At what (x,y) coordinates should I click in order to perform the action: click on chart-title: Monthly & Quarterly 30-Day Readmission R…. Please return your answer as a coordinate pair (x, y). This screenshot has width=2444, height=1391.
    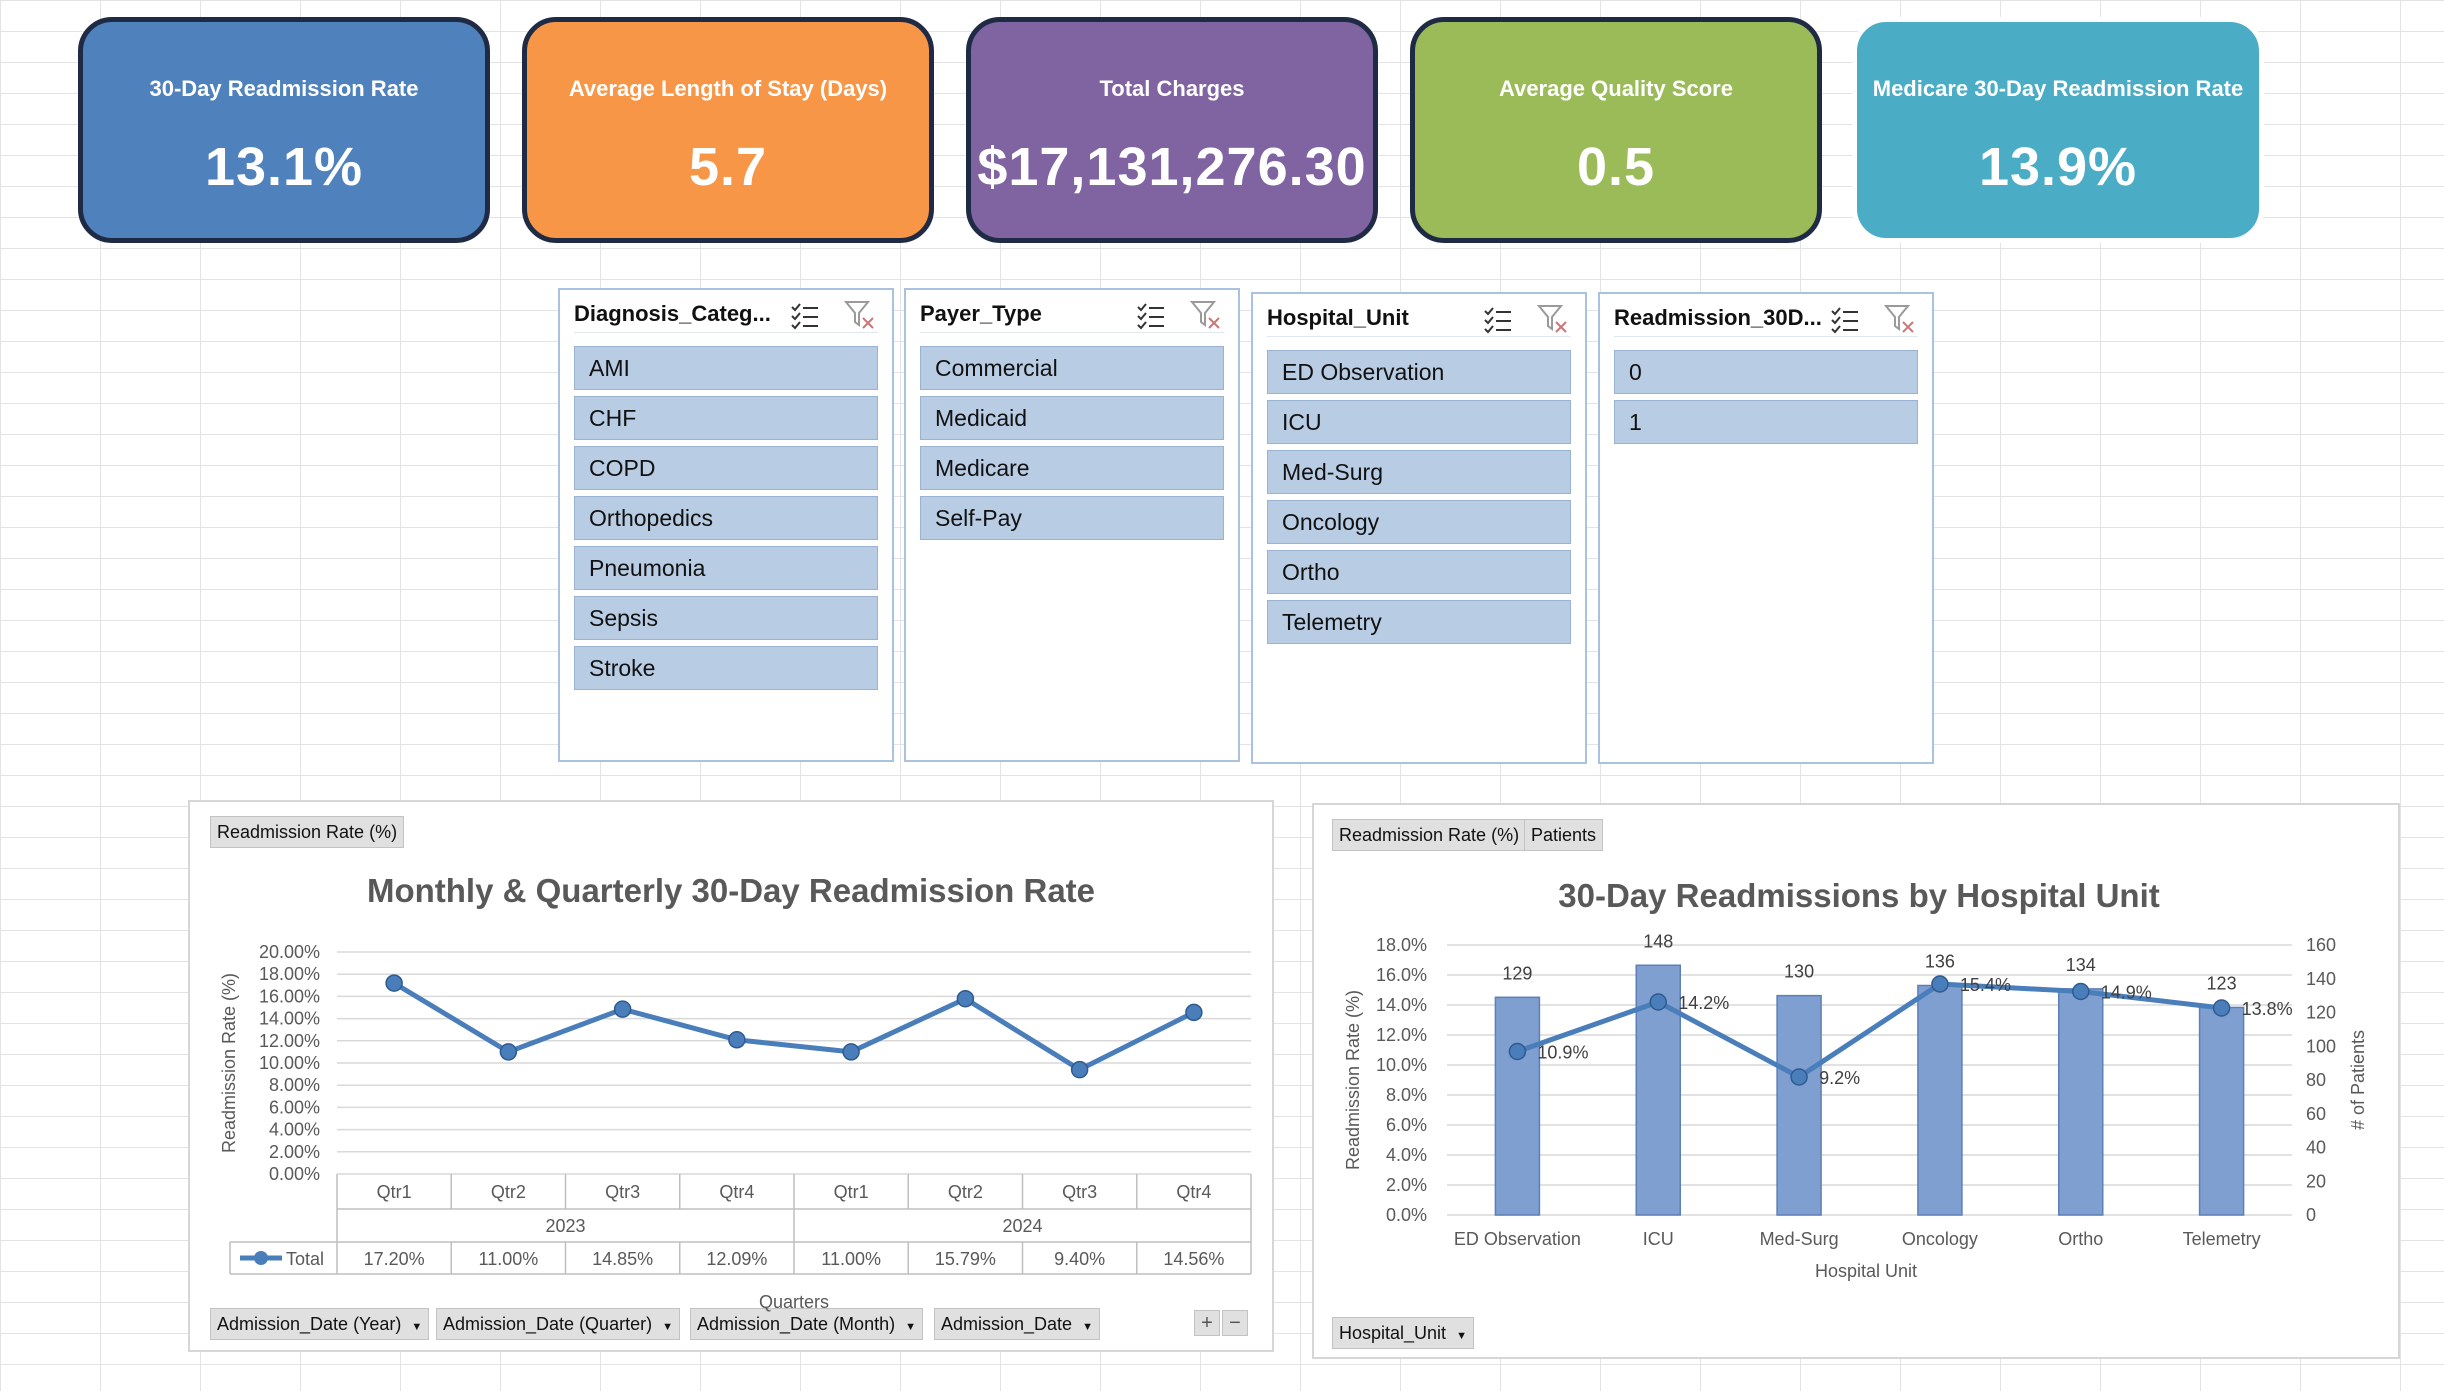
    Looking at the image, I should click on (731, 890).